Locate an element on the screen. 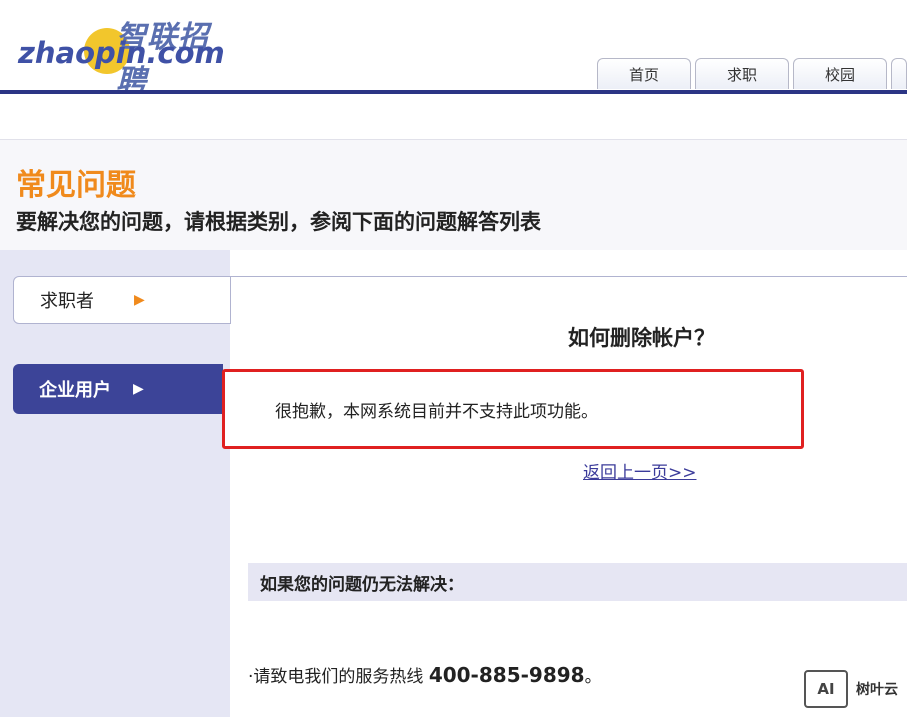 The height and width of the screenshot is (717, 907). help-heading: 如果您的问题仍无法解决： is located at coordinates (362, 584).